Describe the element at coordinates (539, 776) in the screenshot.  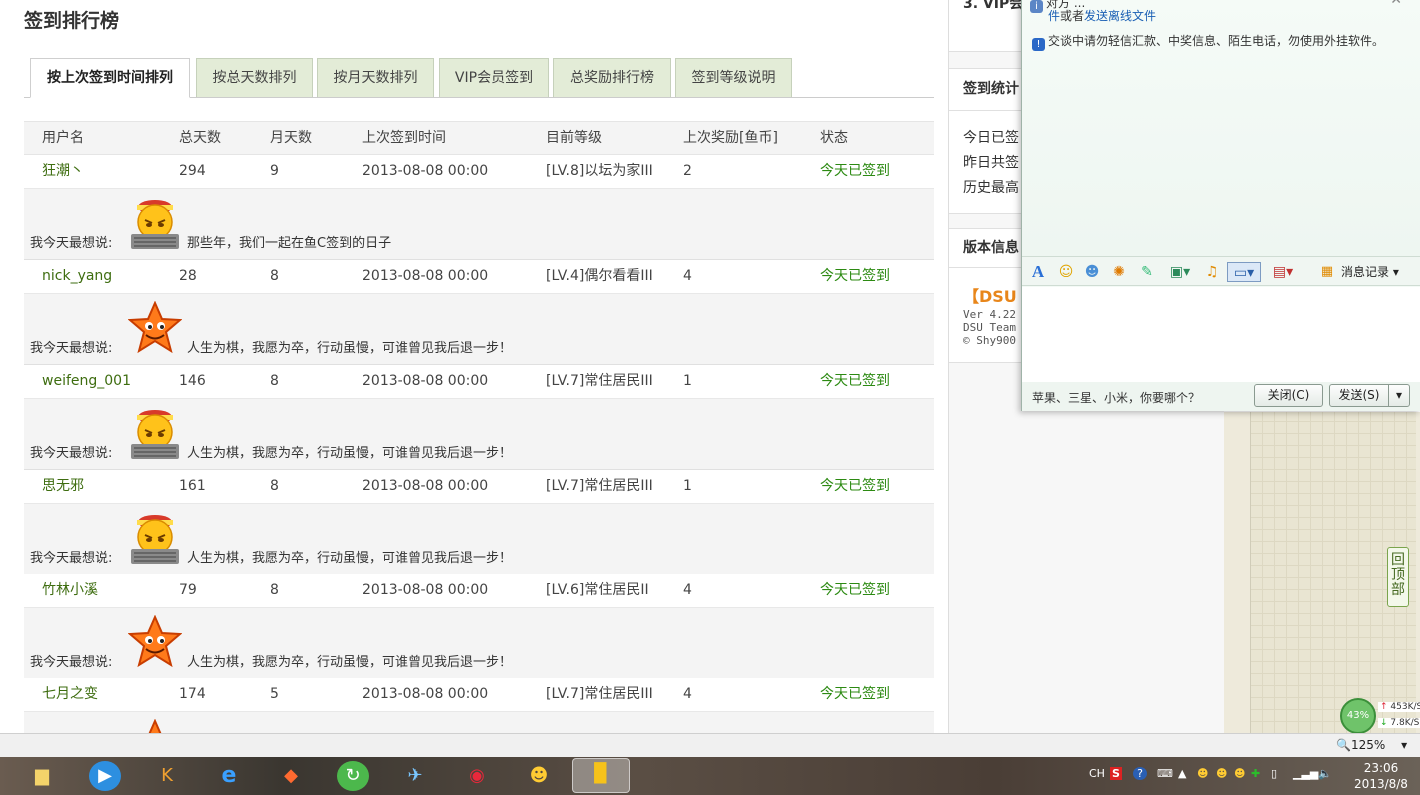
I see `qq-penguin-icon: ☻` at that location.